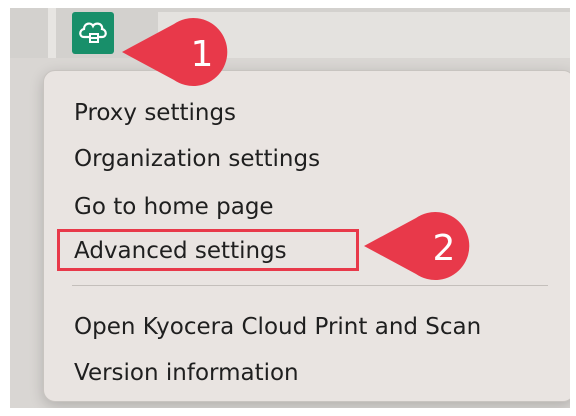 The height and width of the screenshot is (416, 576). I want to click on advanced-settings-highlight, so click(208, 250).